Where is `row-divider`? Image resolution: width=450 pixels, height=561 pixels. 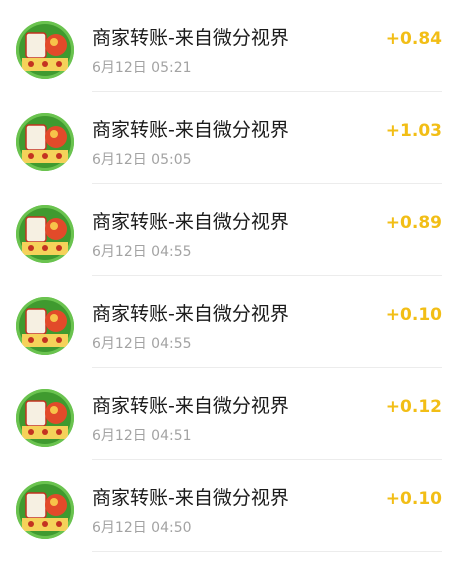
row-divider is located at coordinates (267, 551).